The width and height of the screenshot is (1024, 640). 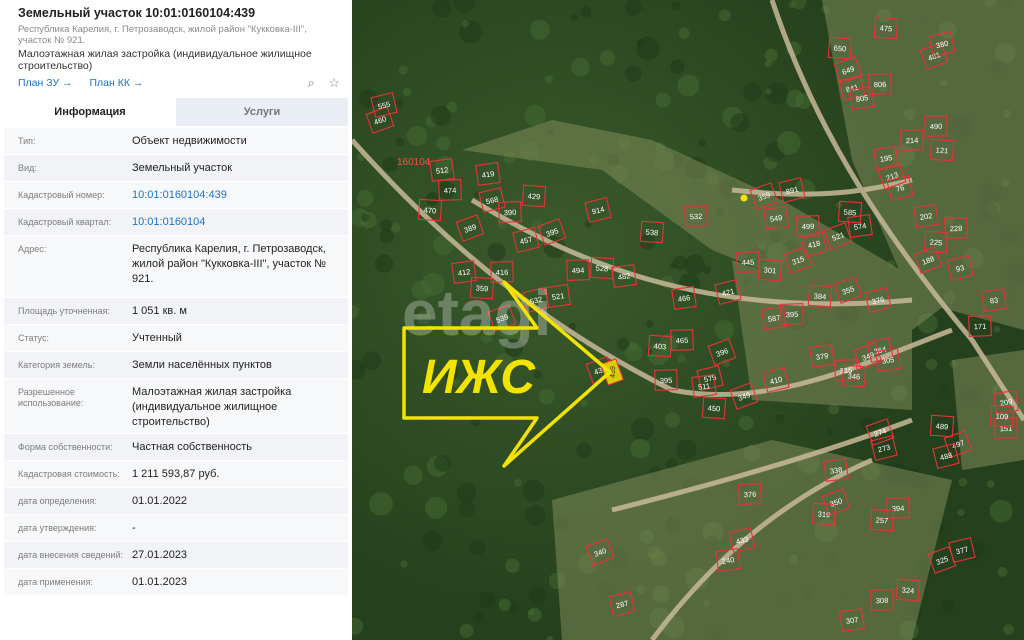 I want to click on parcel-number: 376, so click(x=750, y=494).